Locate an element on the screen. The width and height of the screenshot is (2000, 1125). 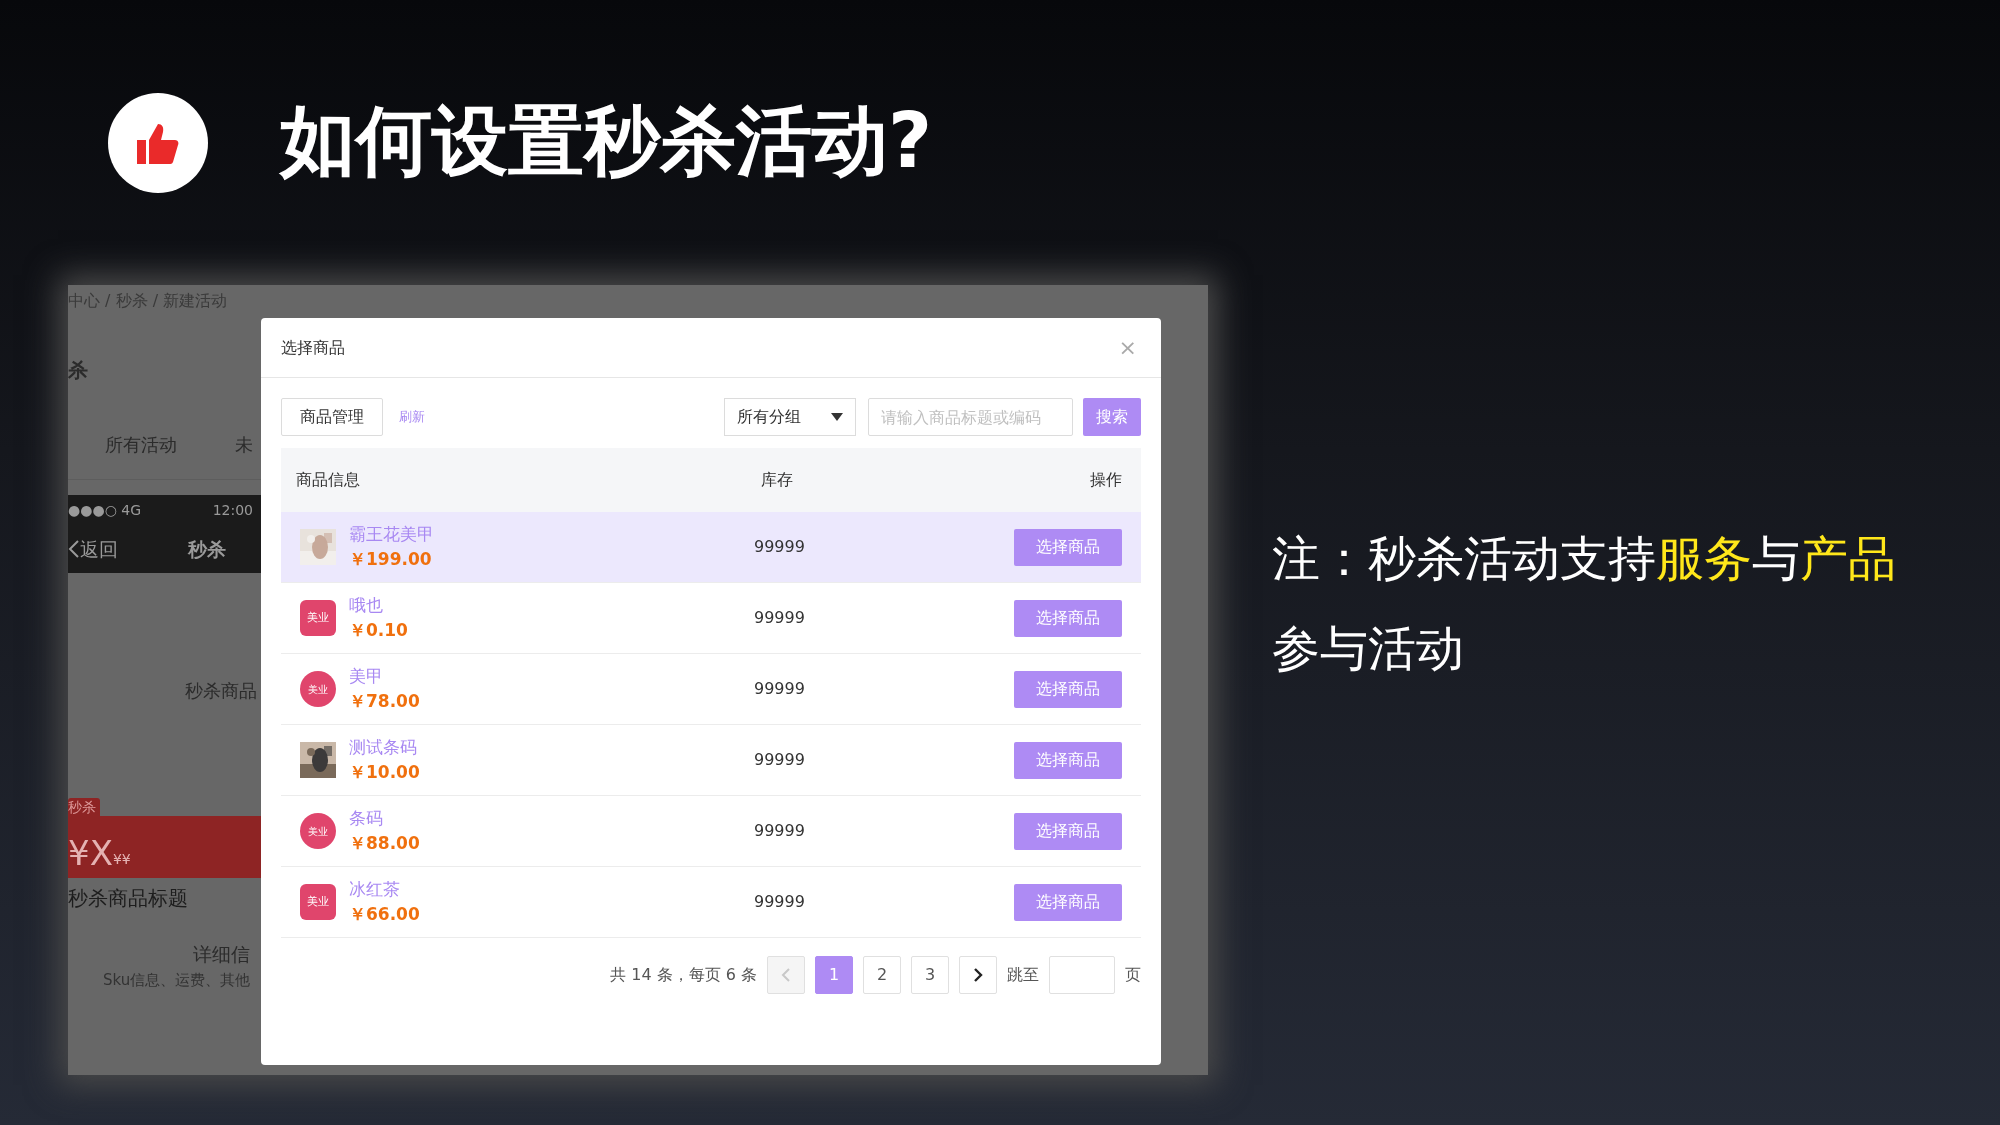
flash-sale-tag: 秒杀 is located at coordinates (84, 807).